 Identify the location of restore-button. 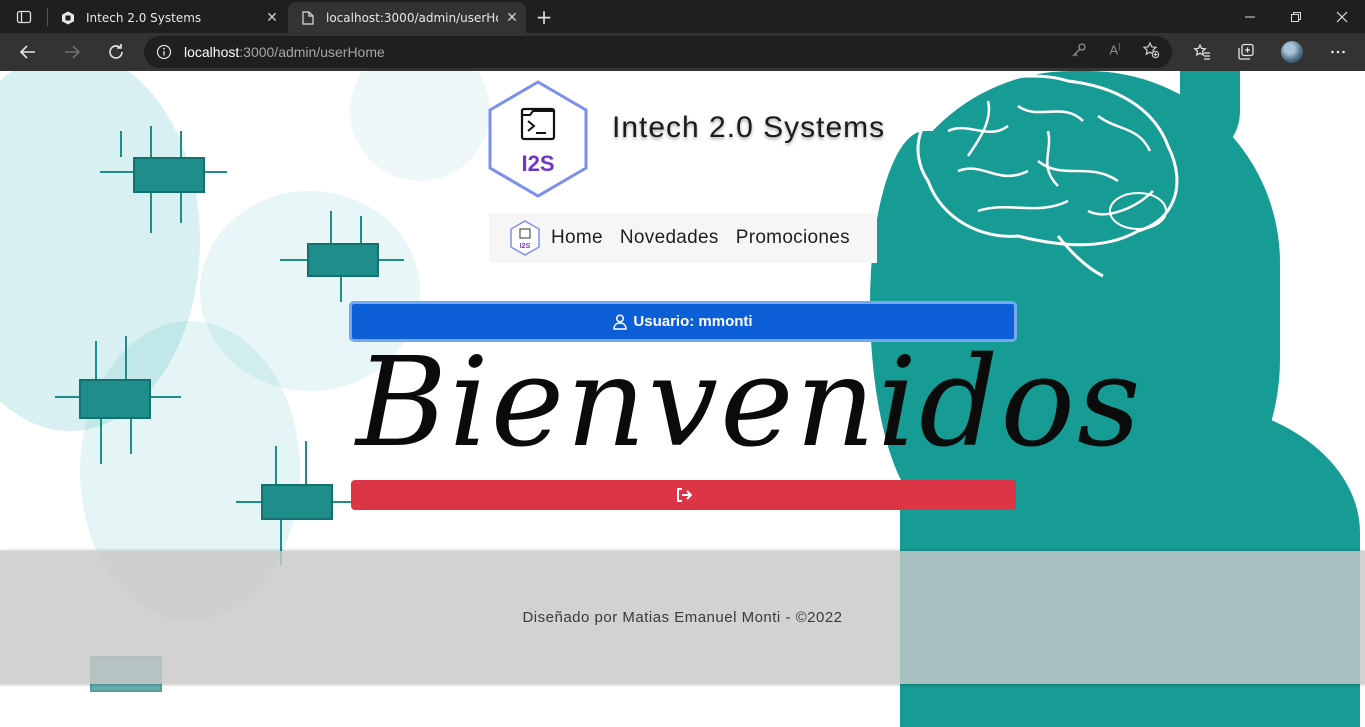
(1296, 16).